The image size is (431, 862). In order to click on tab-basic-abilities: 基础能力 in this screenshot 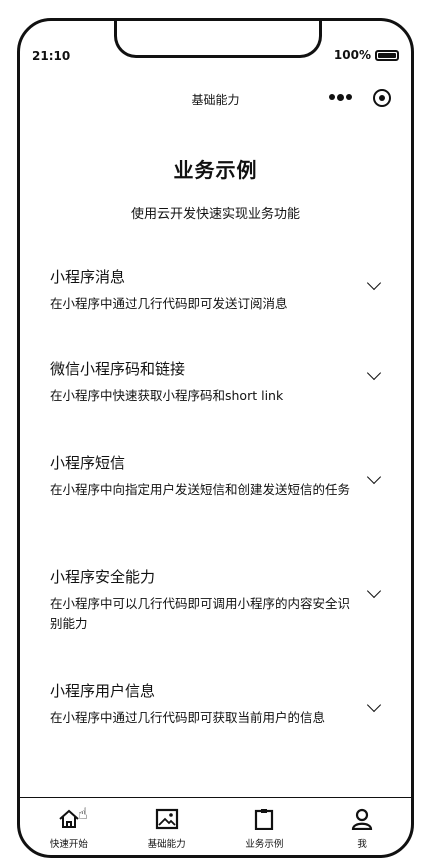, I will do `click(167, 826)`.